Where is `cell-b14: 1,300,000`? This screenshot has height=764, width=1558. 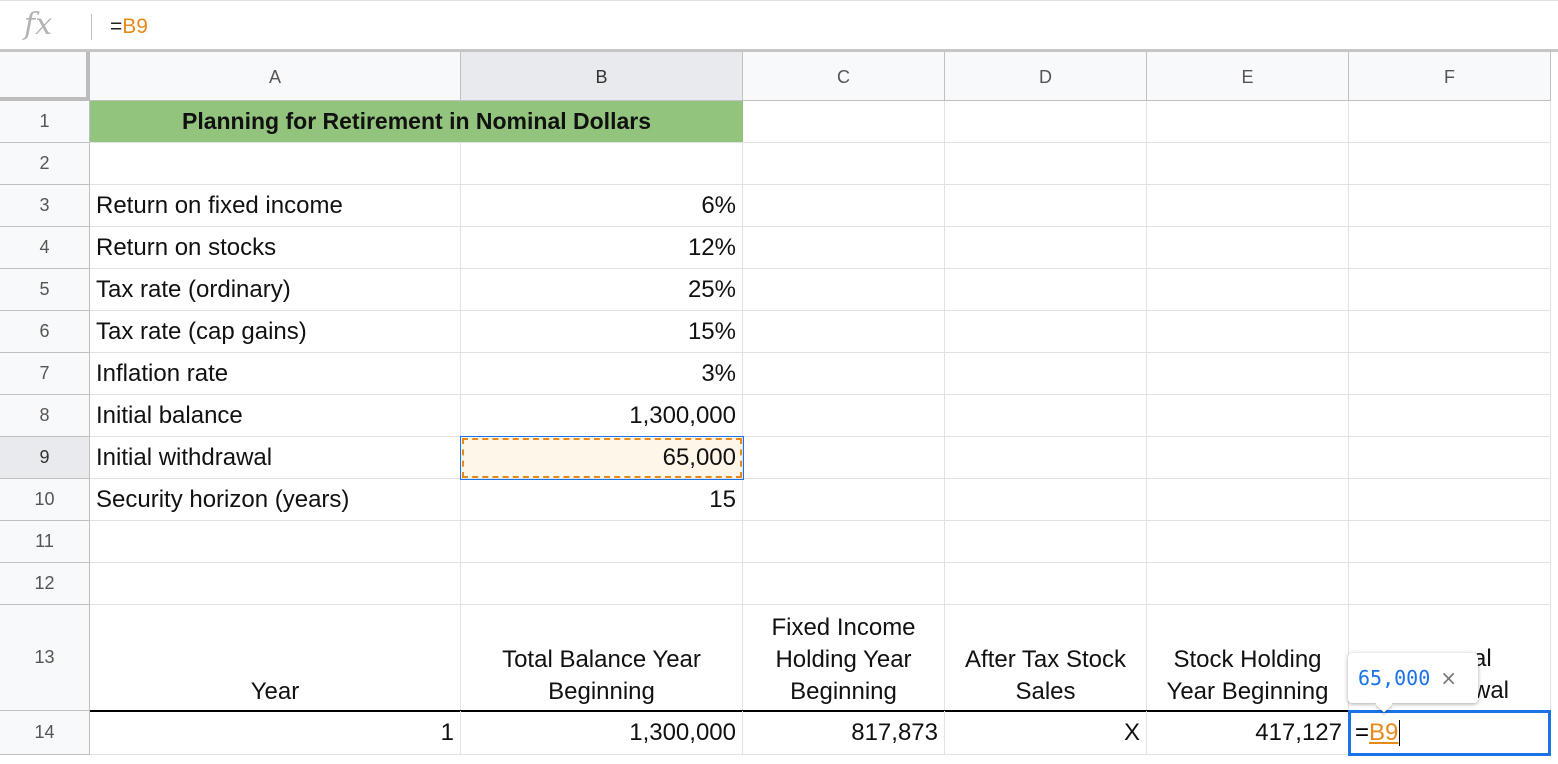
cell-b14: 1,300,000 is located at coordinates (602, 733).